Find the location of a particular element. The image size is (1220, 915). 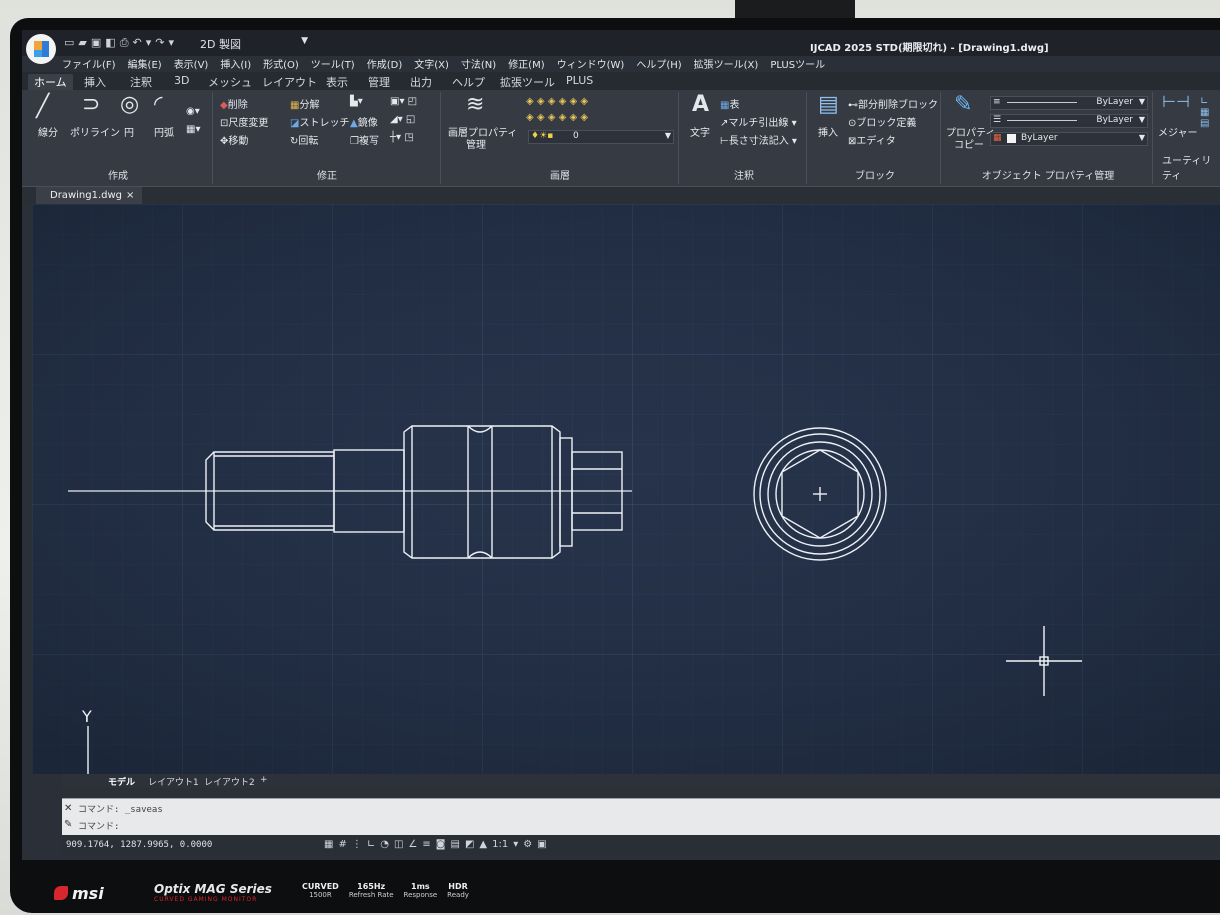

new-file-icon: ▭ is located at coordinates (69, 43).